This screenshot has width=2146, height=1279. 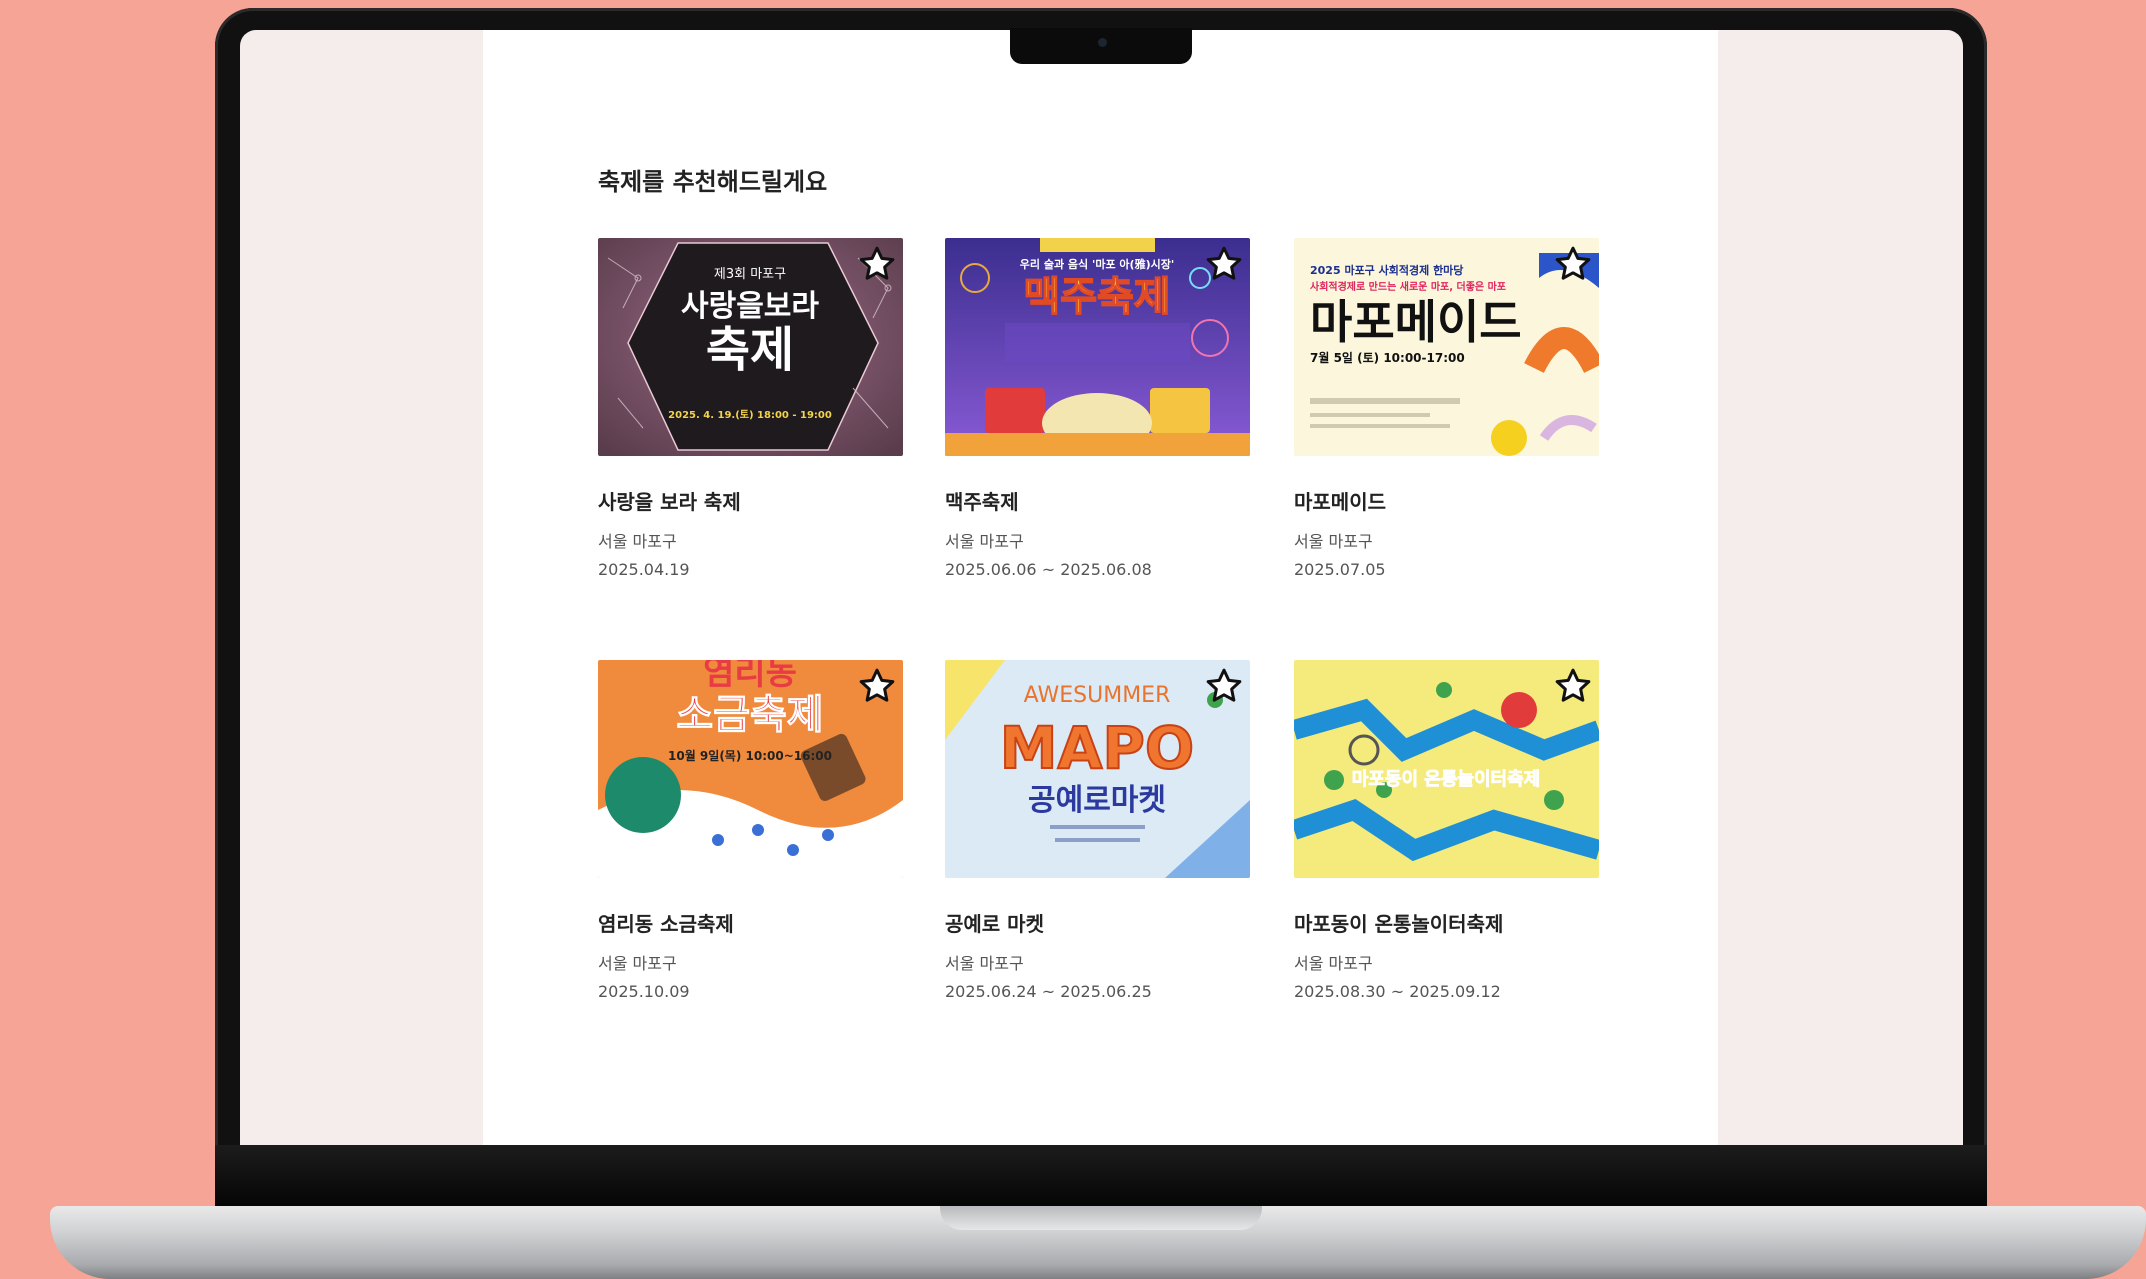 I want to click on festival-name: 공예로 마켓, so click(x=994, y=922).